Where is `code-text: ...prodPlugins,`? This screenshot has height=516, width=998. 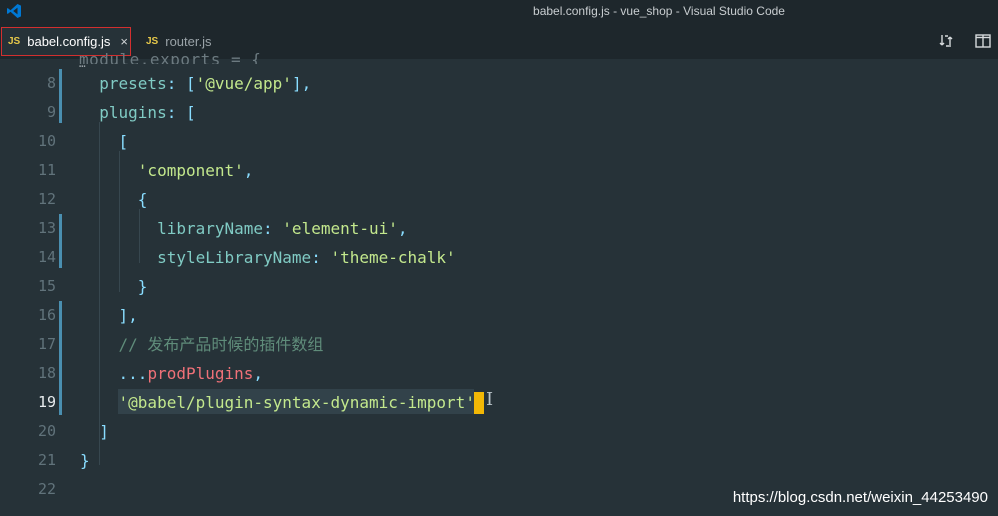
code-text: ...prodPlugins, is located at coordinates (172, 373).